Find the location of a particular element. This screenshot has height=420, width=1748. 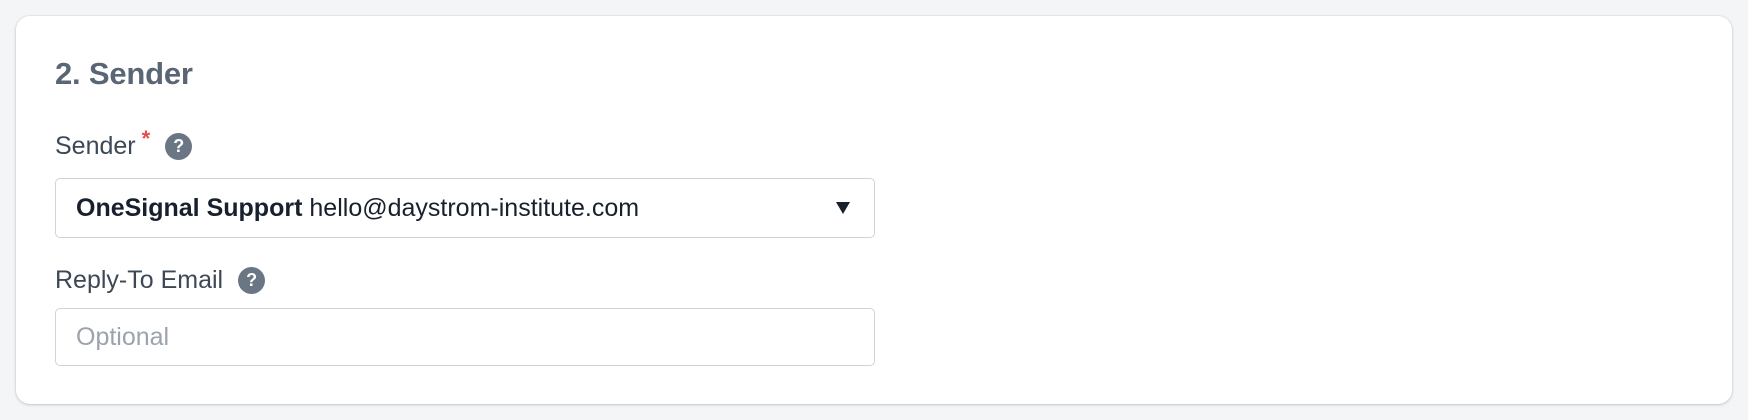

sender-selected-name: OneSignal Support is located at coordinates (189, 207).